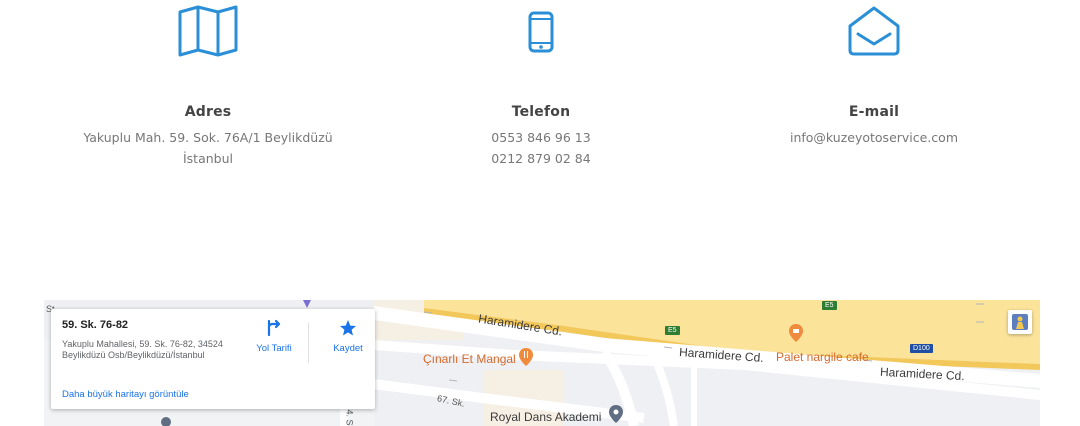 This screenshot has height=426, width=1080. Describe the element at coordinates (125, 394) in the screenshot. I see `larger-map-link: Daha büyük haritayı görüntüle` at that location.